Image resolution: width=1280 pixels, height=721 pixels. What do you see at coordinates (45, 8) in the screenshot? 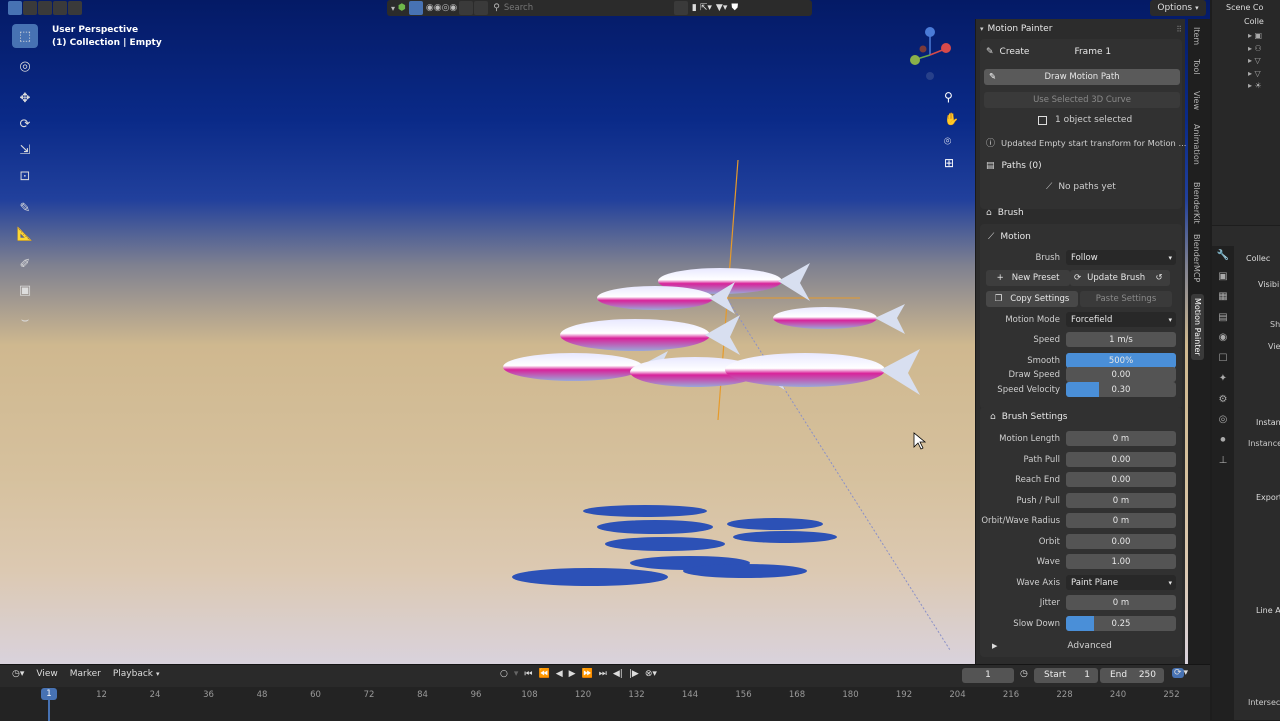
I see `select-subtract-icon` at bounding box center [45, 8].